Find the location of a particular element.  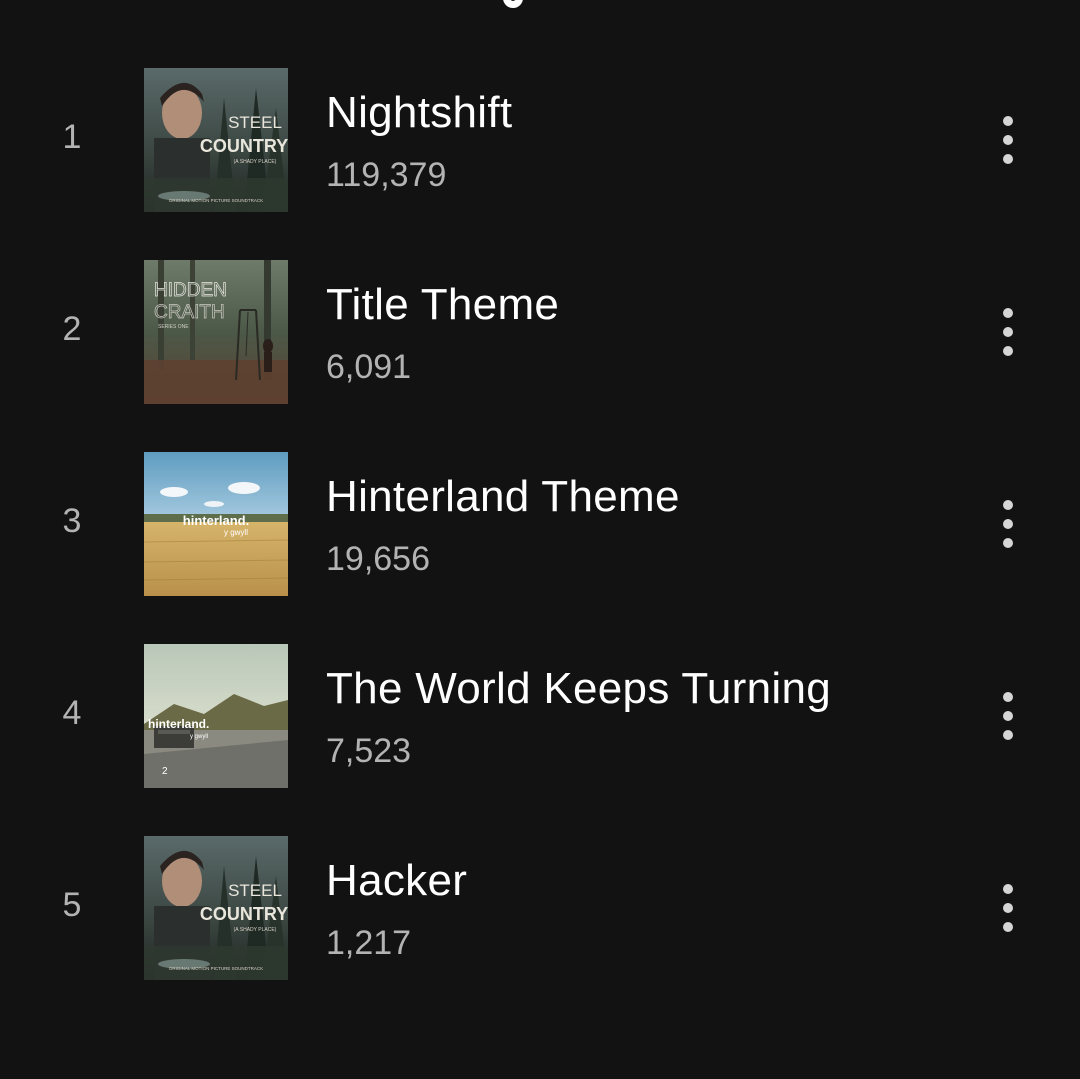

track-title: The World Keeps Turning is located at coordinates (579, 688).